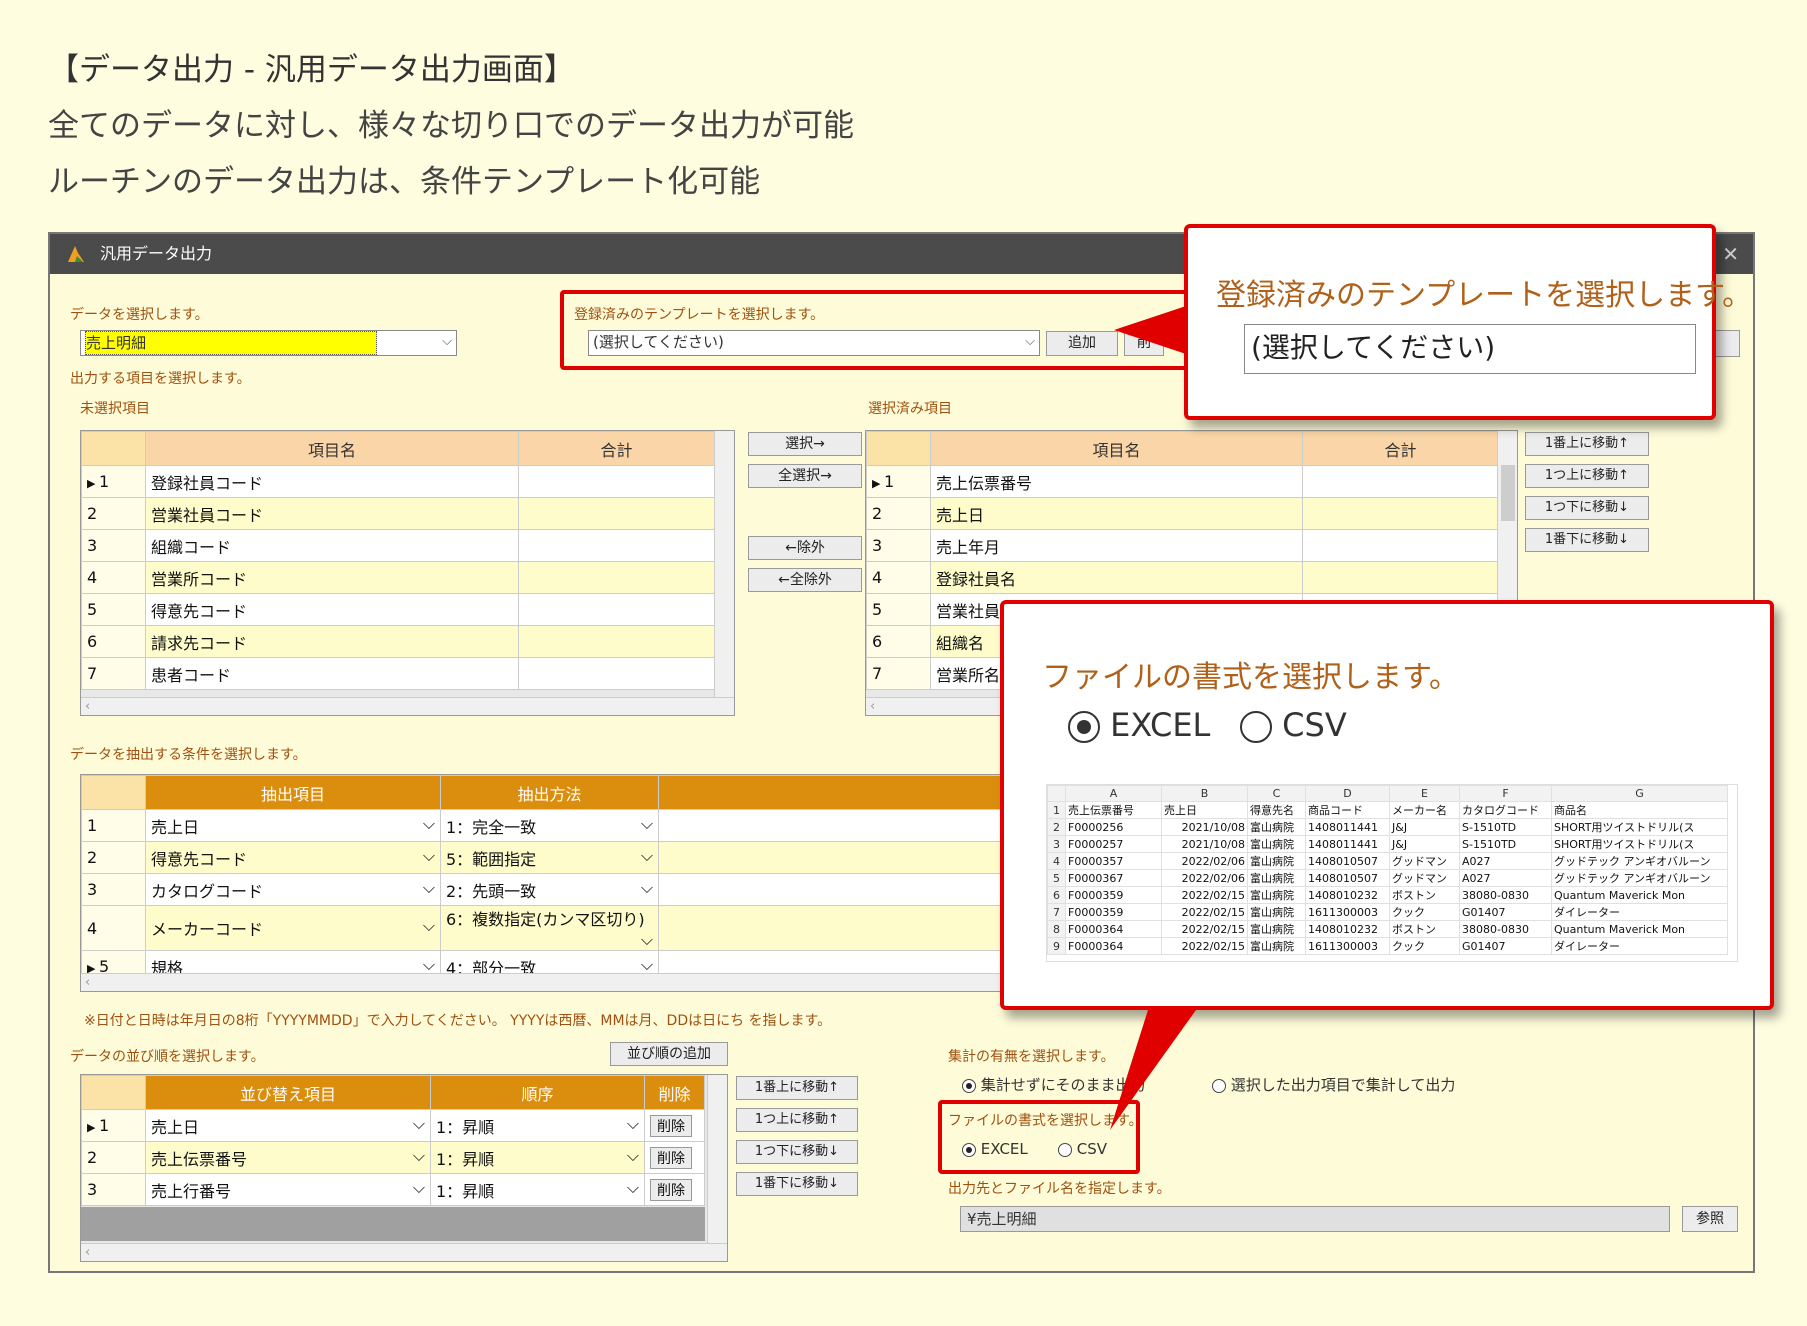 This screenshot has height=1326, width=1807. I want to click on table-row: ▶ 1 登録社員コード, so click(398, 481).